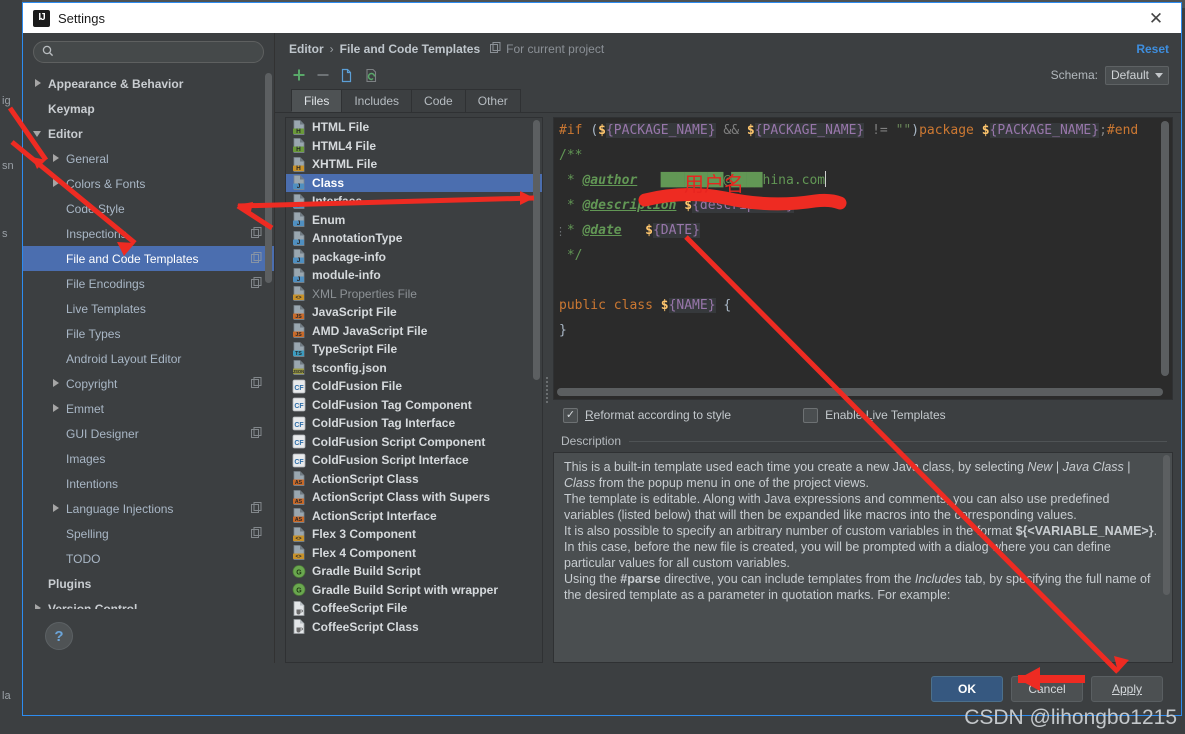  Describe the element at coordinates (317, 100) in the screenshot. I see `tab-files: Files` at that location.